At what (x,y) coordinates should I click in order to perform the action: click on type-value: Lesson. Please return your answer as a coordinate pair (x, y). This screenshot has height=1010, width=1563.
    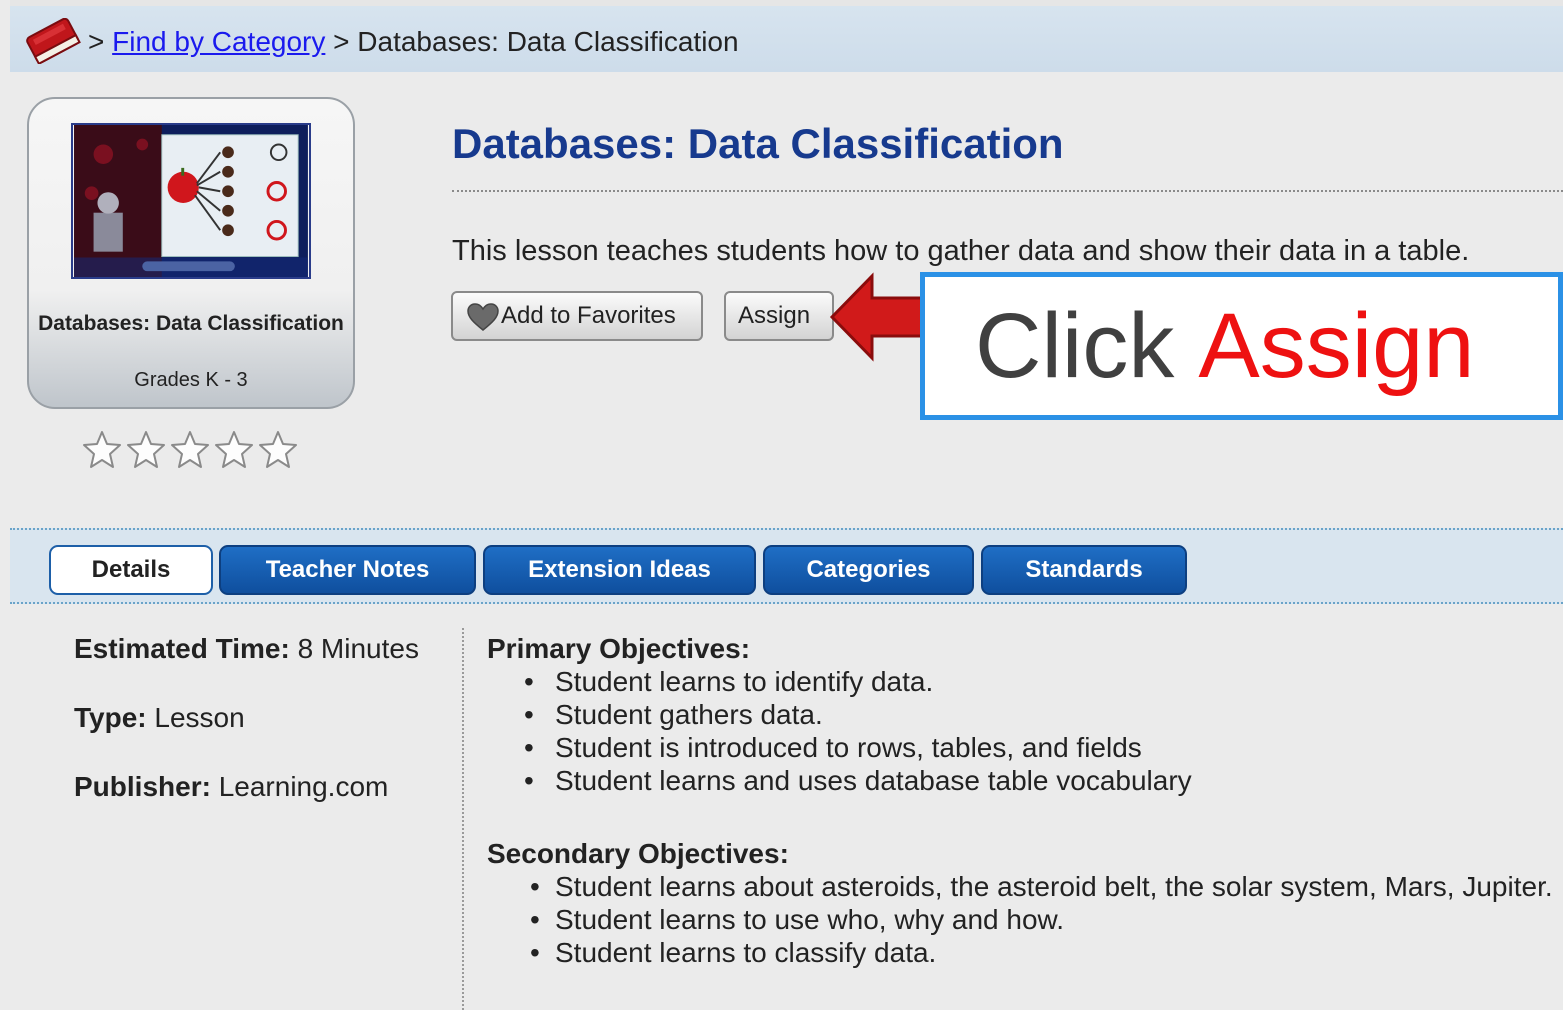
    Looking at the image, I should click on (199, 717).